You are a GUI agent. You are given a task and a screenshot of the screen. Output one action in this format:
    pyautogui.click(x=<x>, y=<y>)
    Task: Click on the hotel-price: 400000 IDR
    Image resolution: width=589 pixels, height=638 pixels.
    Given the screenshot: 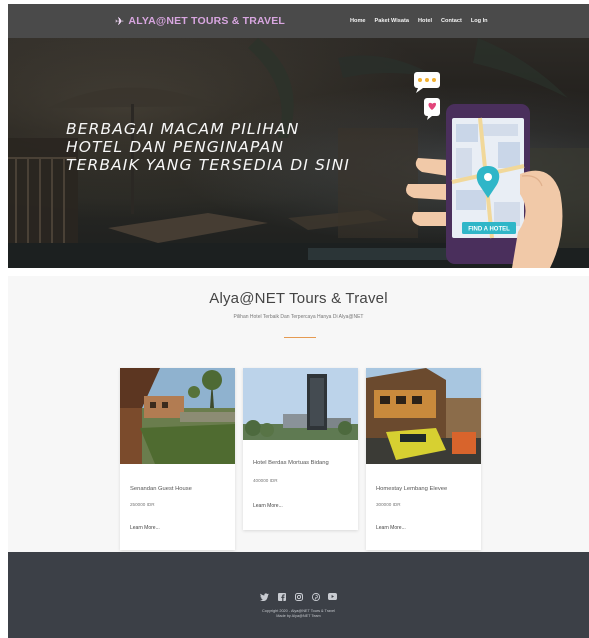 What is the action you would take?
    pyautogui.click(x=265, y=480)
    